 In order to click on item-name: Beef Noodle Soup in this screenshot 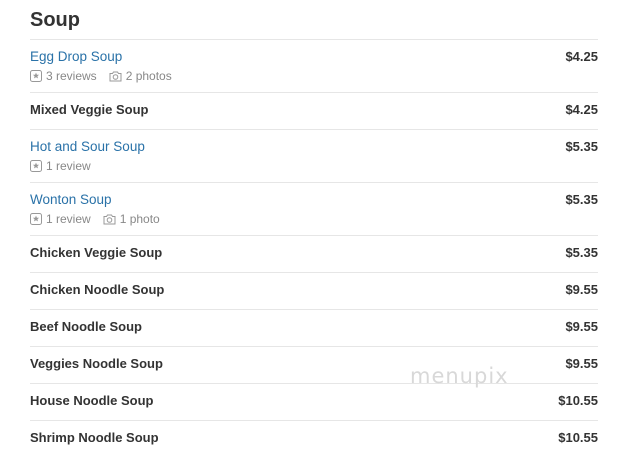, I will do `click(86, 326)`.